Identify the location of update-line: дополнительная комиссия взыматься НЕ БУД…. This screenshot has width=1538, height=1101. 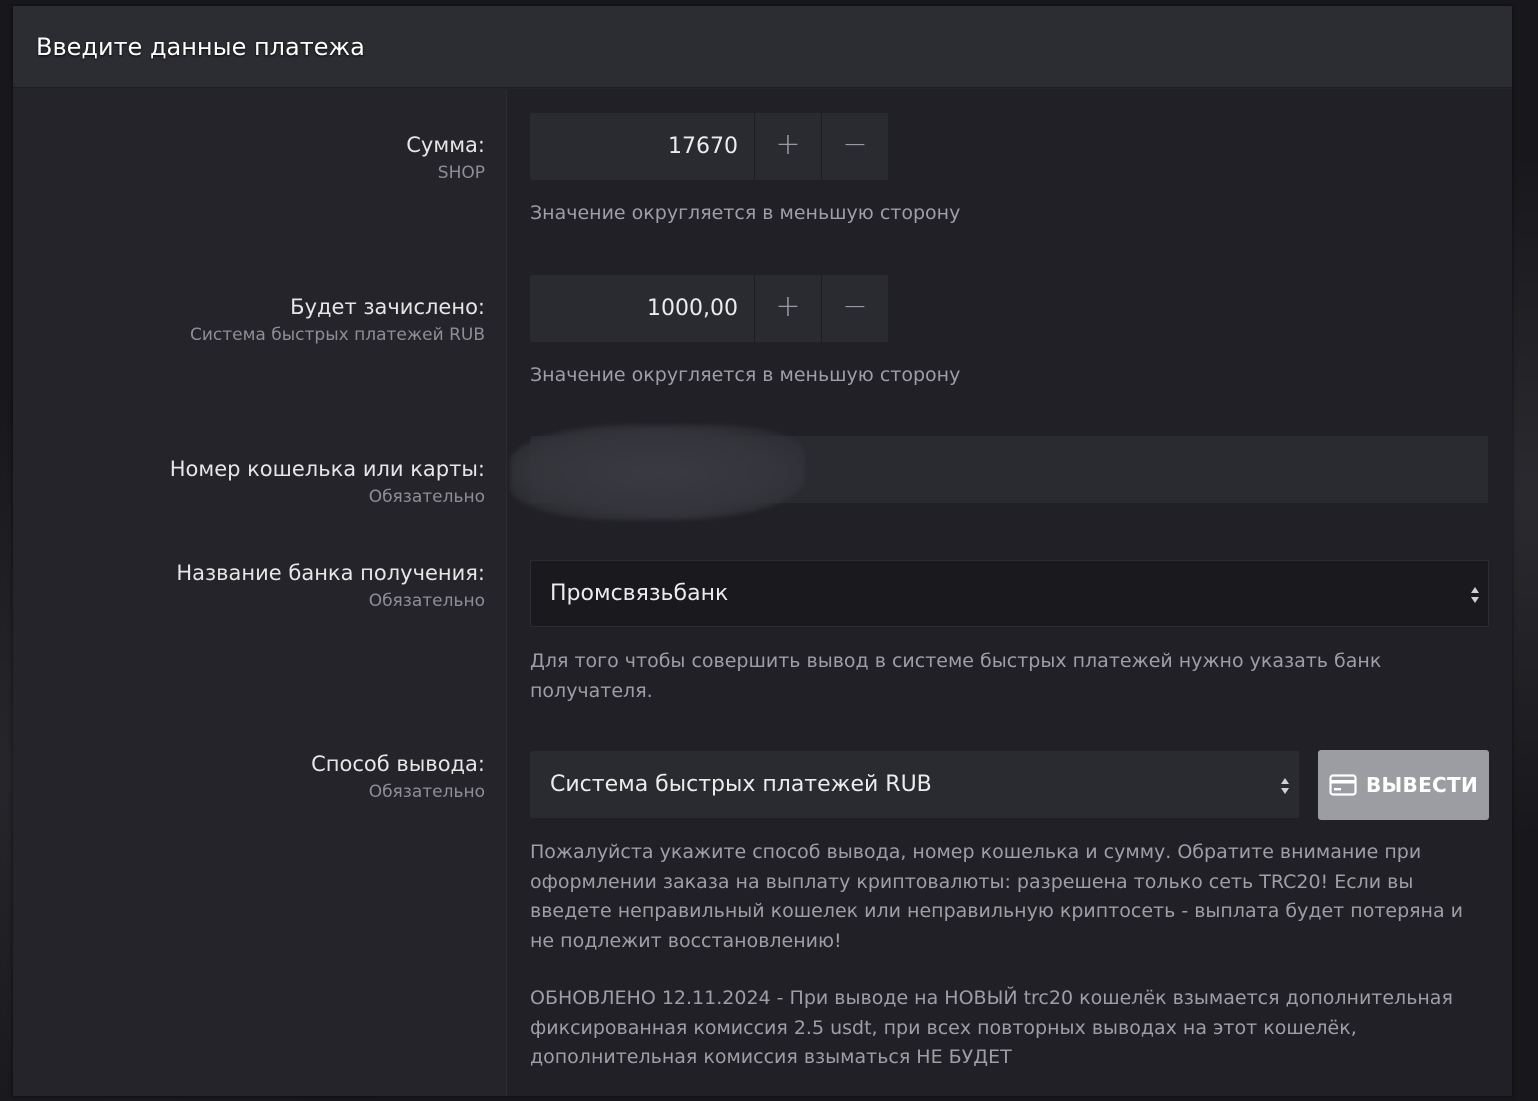
(771, 1057).